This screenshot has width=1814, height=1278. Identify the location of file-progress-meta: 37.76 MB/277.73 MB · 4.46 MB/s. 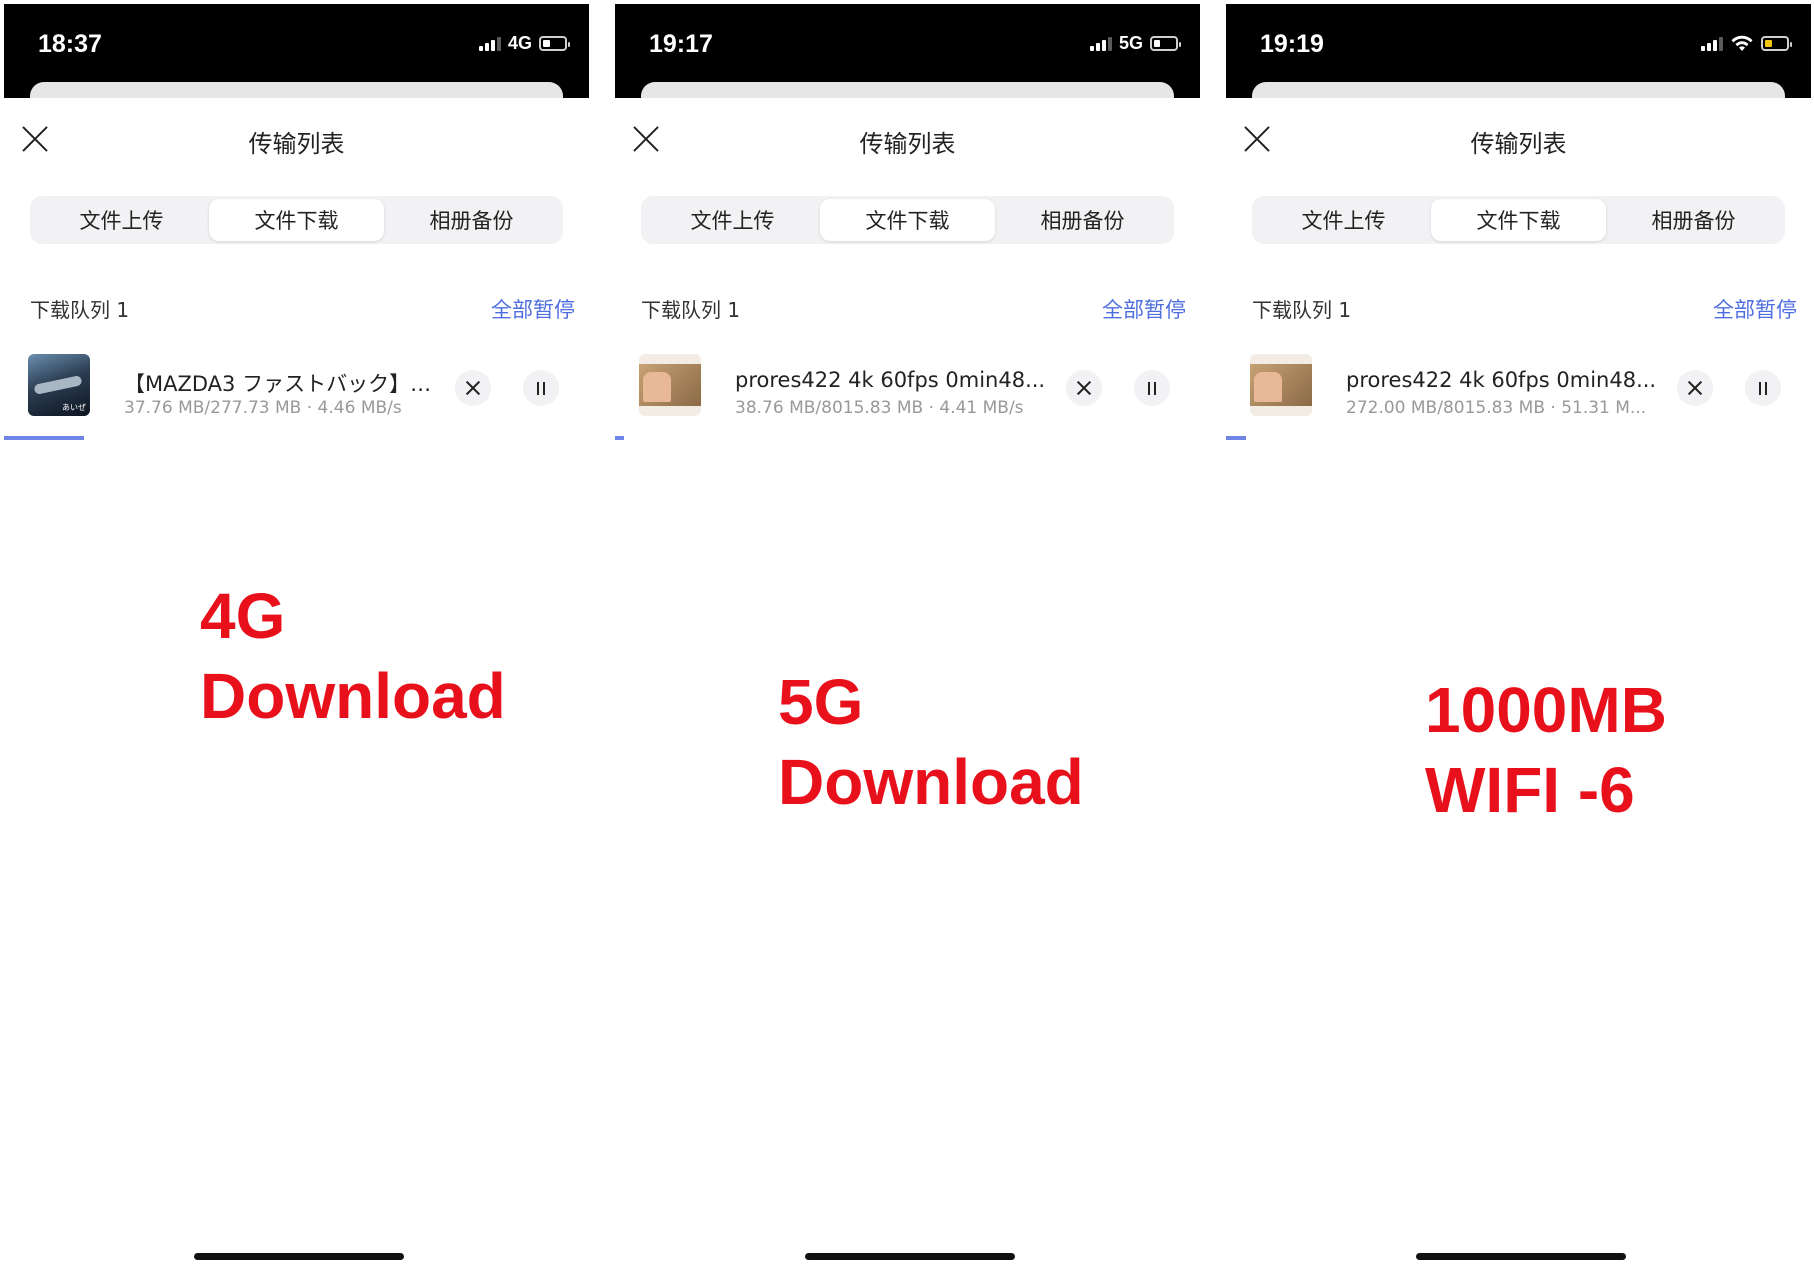
(263, 408).